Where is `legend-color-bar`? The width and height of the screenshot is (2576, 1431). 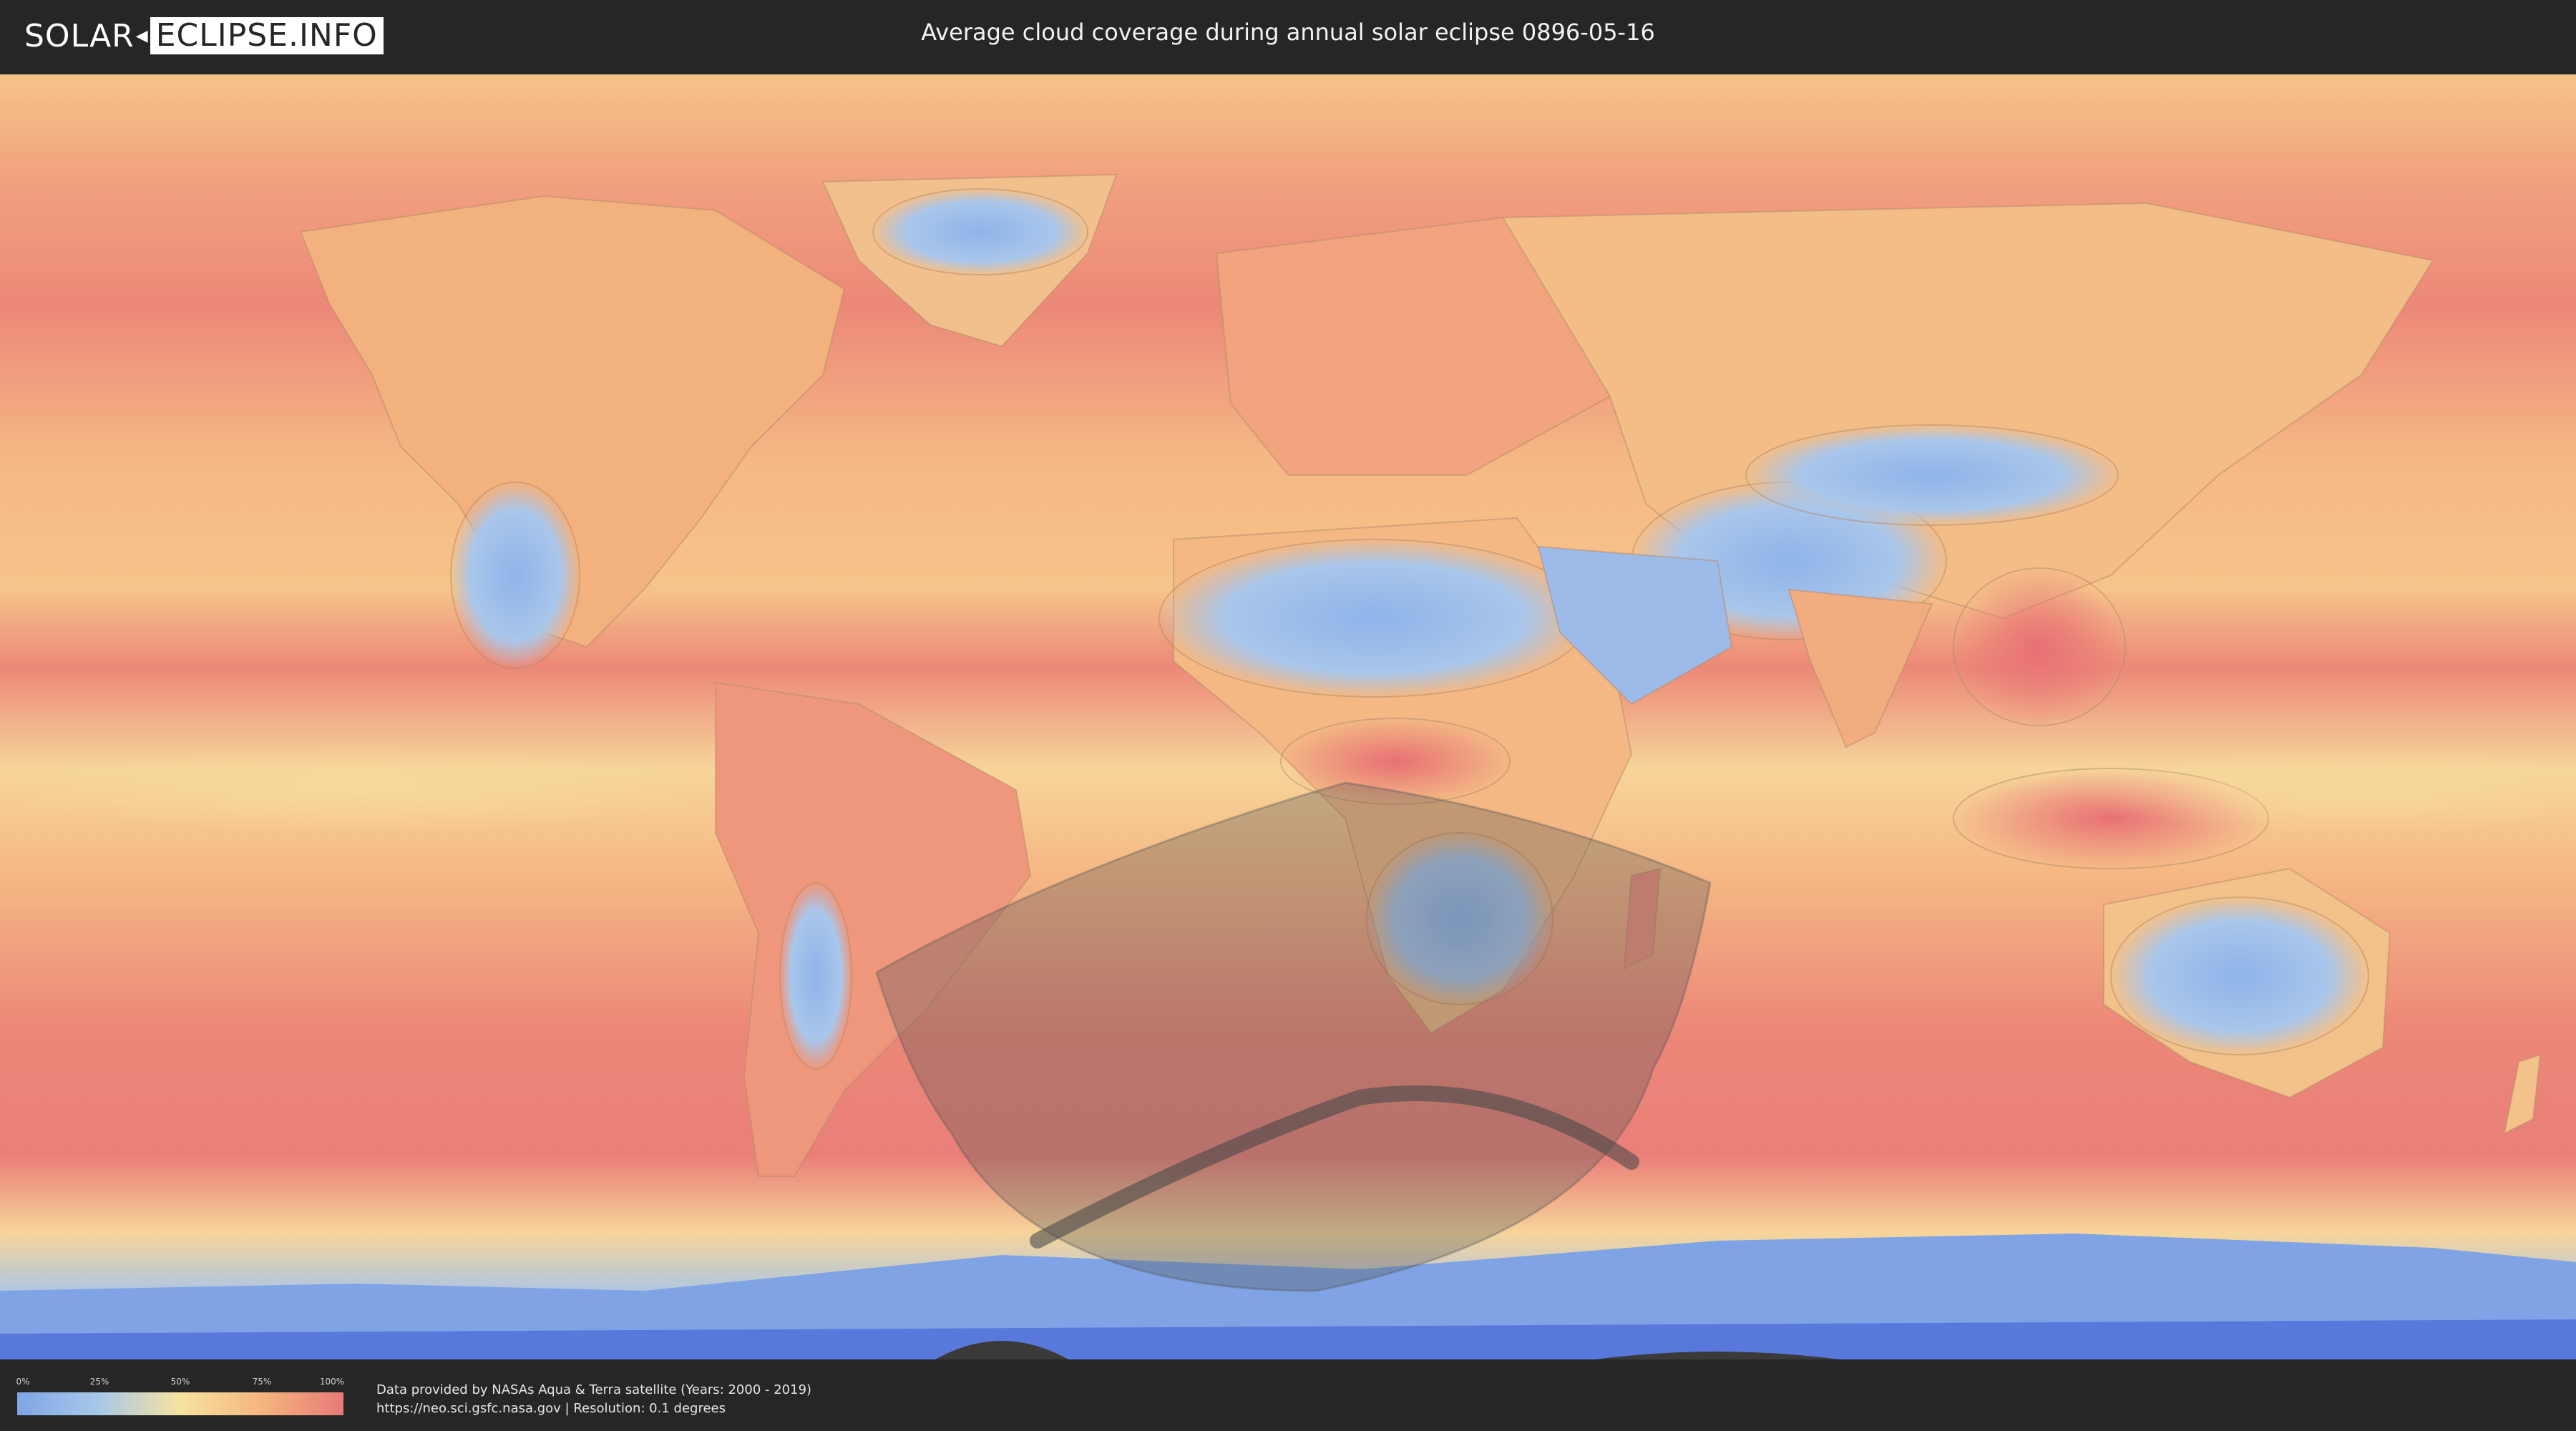
legend-color-bar is located at coordinates (180, 1404).